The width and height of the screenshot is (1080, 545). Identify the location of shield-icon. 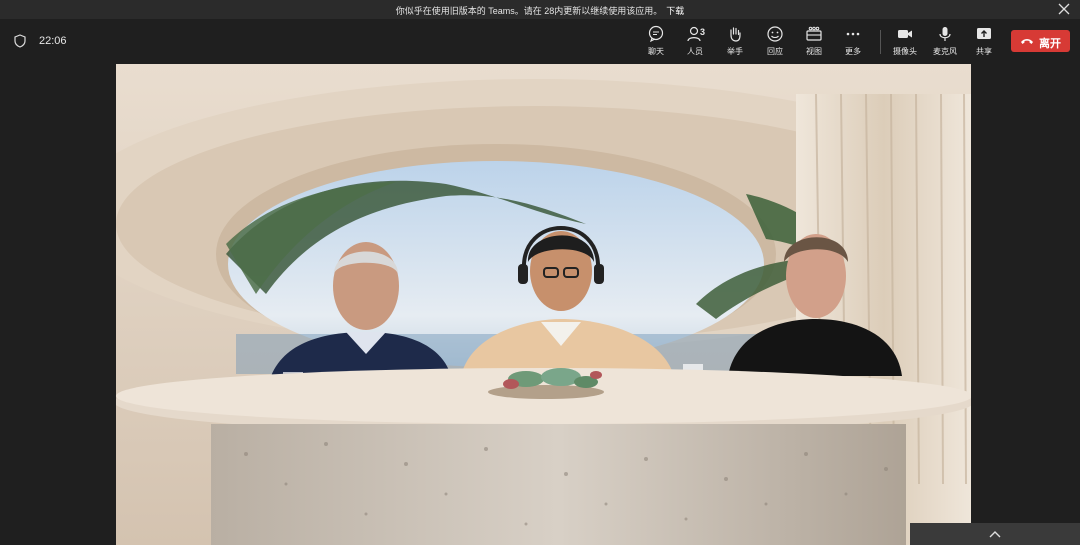
(20, 41).